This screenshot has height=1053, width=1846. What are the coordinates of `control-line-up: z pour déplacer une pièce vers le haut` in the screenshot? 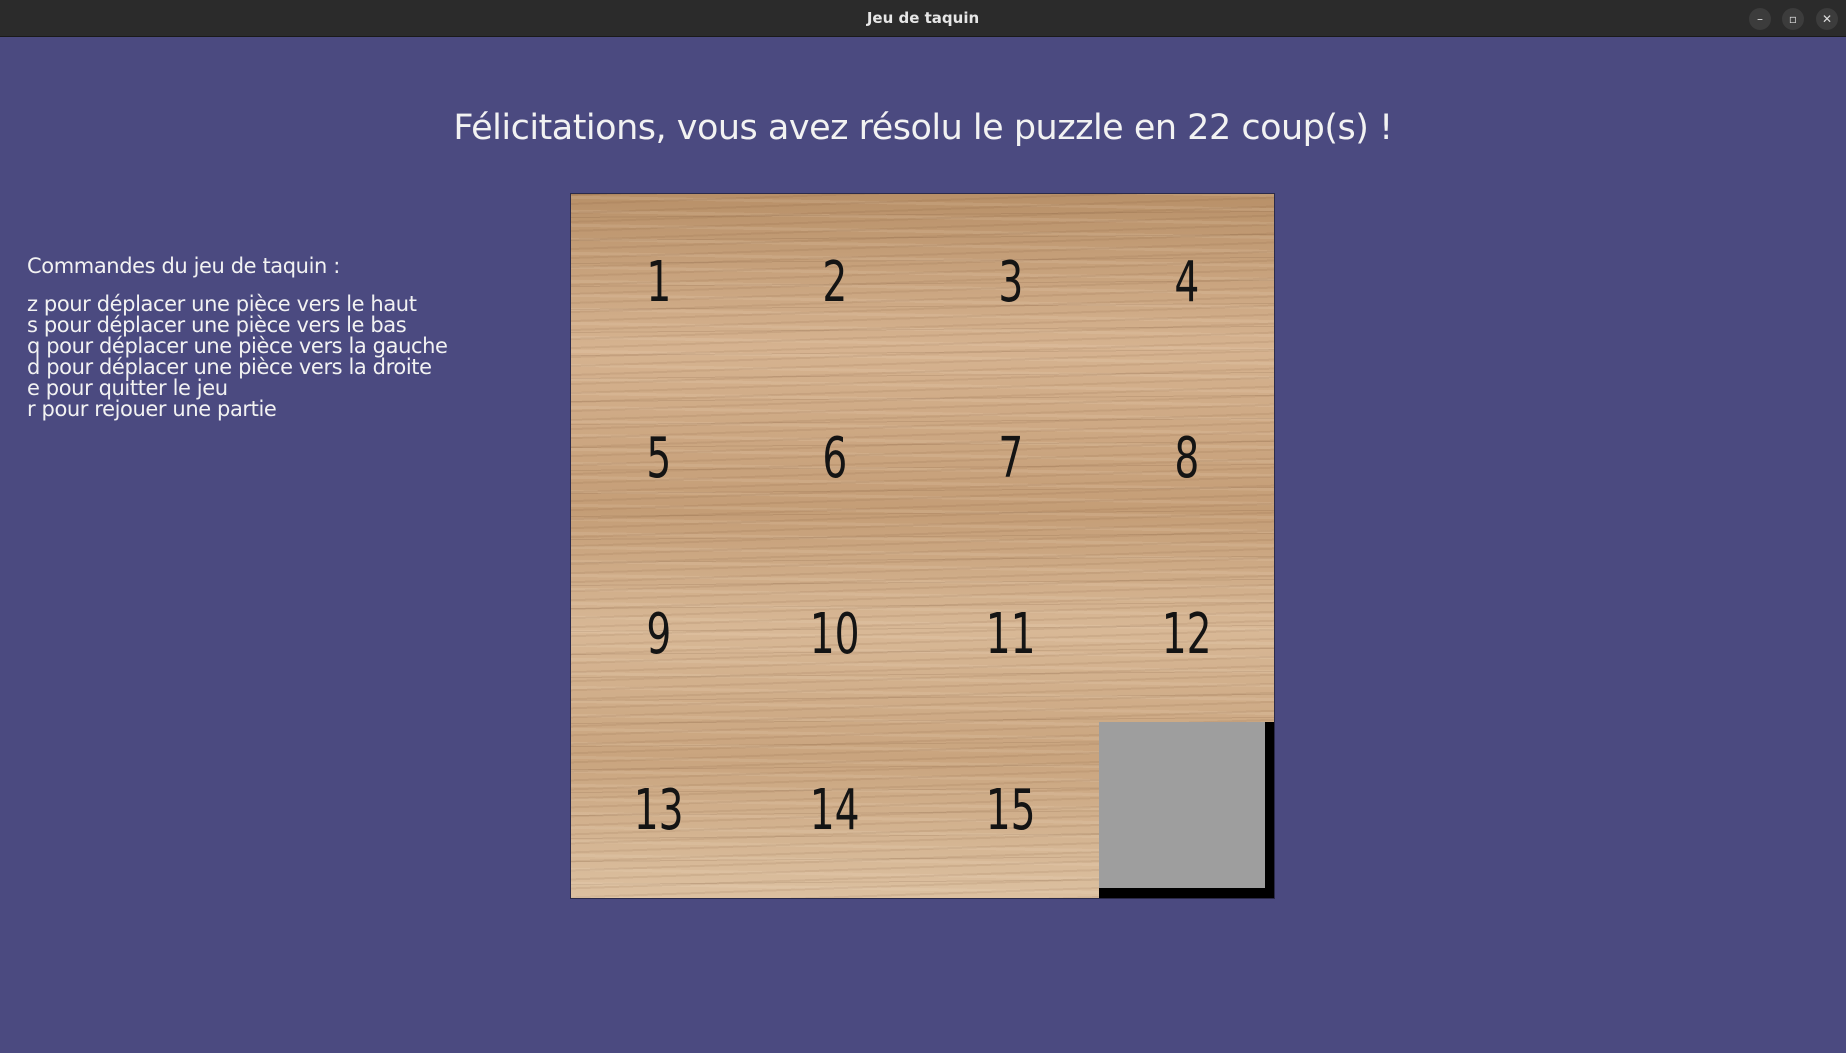 It's located at (222, 304).